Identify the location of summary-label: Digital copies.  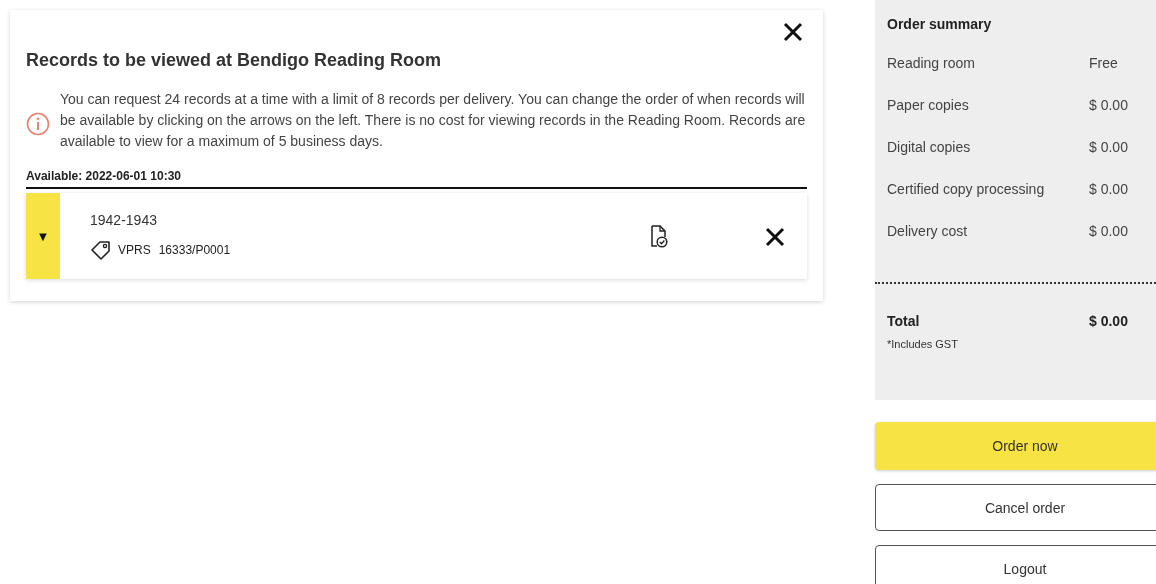
(929, 147).